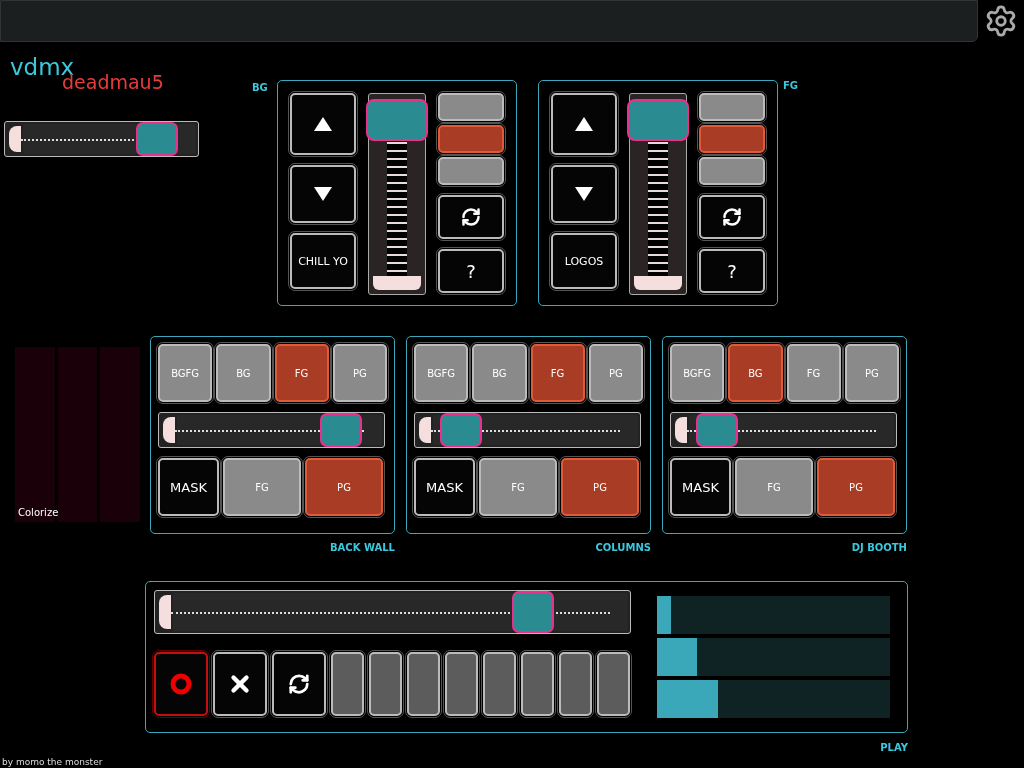 This screenshot has width=1024, height=768. What do you see at coordinates (623, 547) in the screenshot?
I see `zone-label: COLUMNS` at bounding box center [623, 547].